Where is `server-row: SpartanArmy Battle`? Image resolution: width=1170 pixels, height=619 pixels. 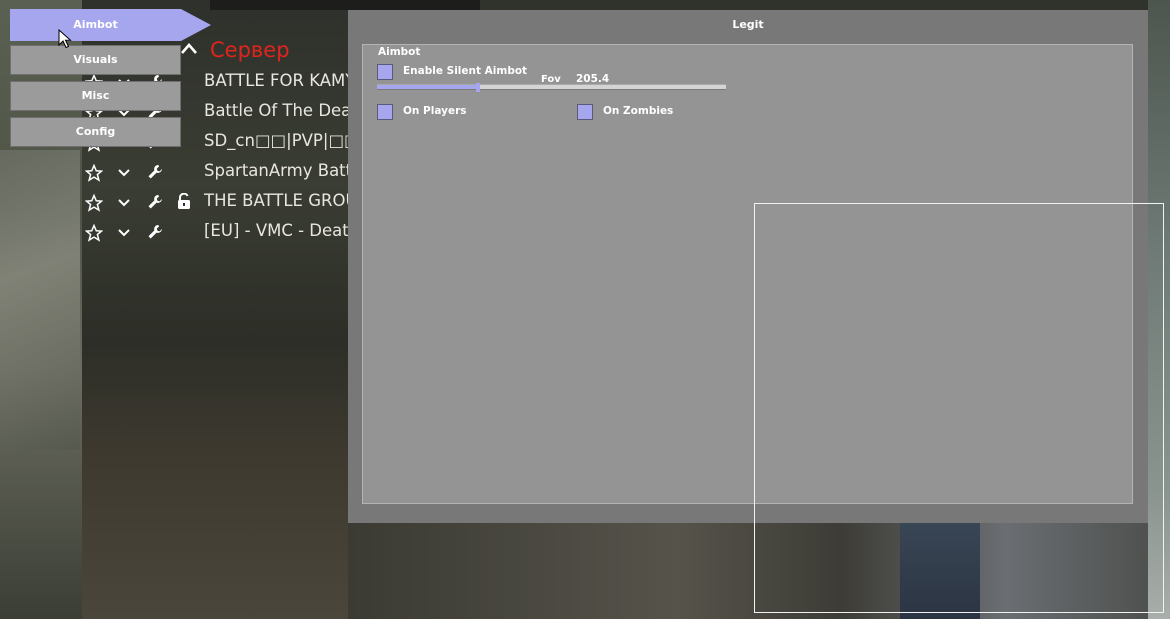 server-row: SpartanArmy Battle is located at coordinates (215, 175).